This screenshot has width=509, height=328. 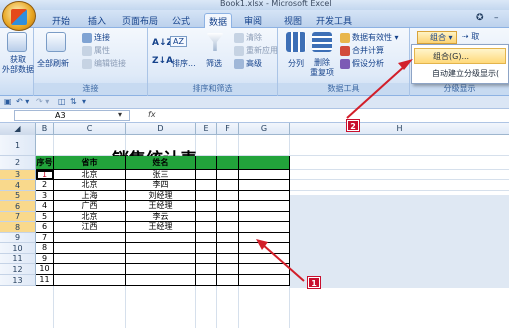 I want to click on tab-review: 审阅, so click(x=253, y=20).